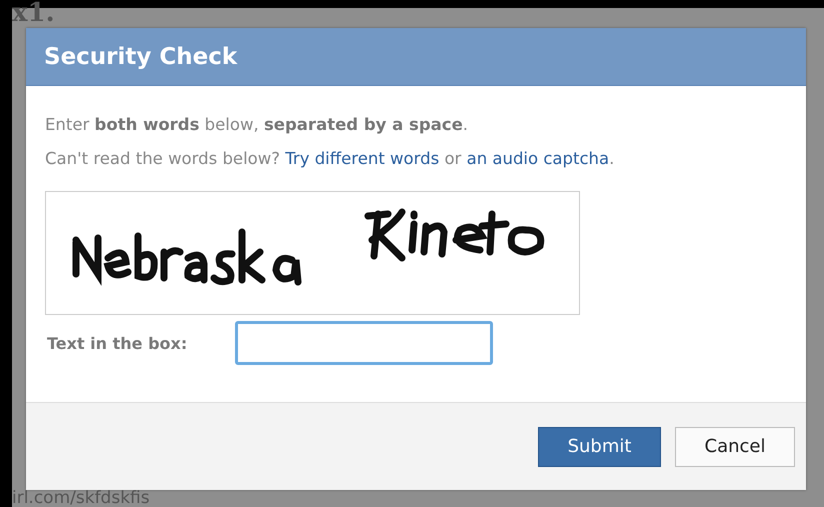  What do you see at coordinates (364, 343) in the screenshot?
I see `text-input-field` at bounding box center [364, 343].